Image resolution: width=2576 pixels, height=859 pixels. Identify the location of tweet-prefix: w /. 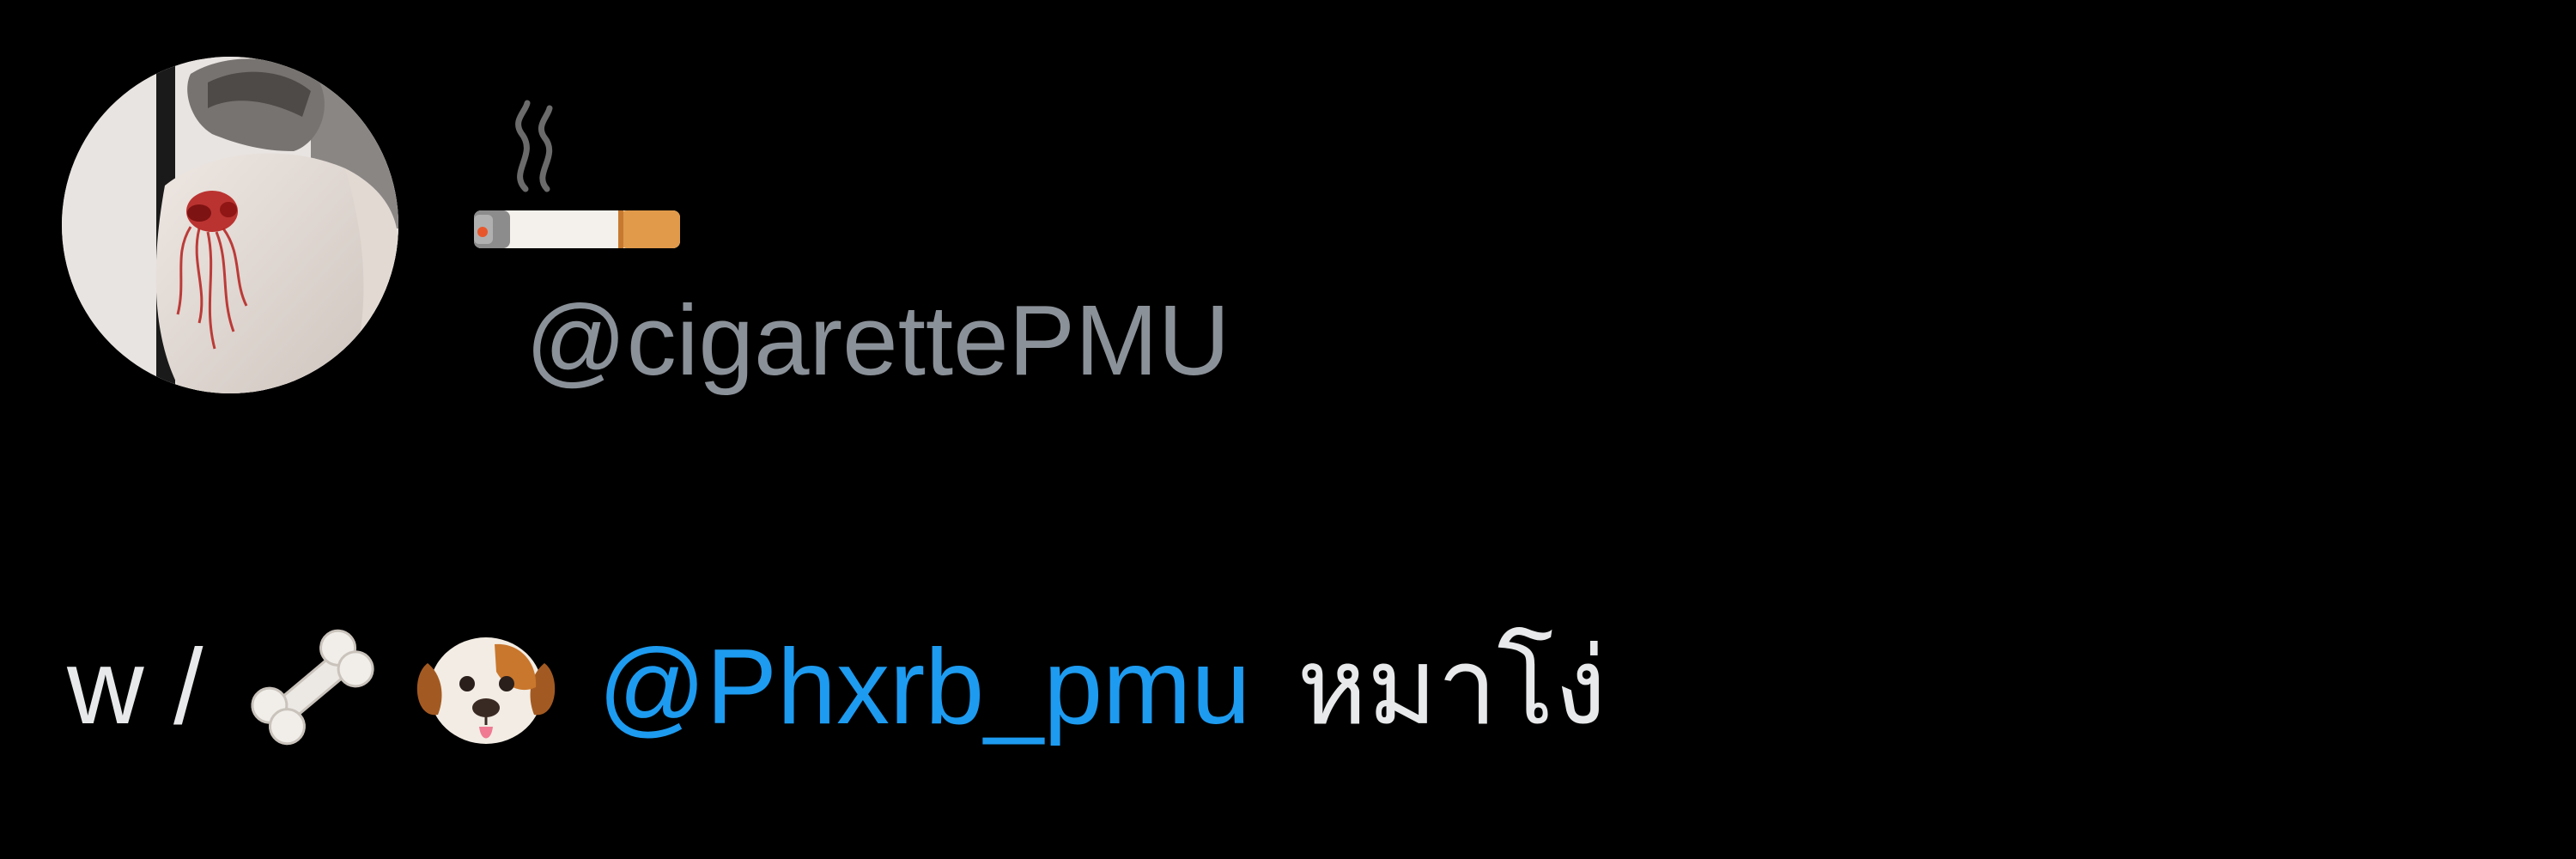
(135, 687).